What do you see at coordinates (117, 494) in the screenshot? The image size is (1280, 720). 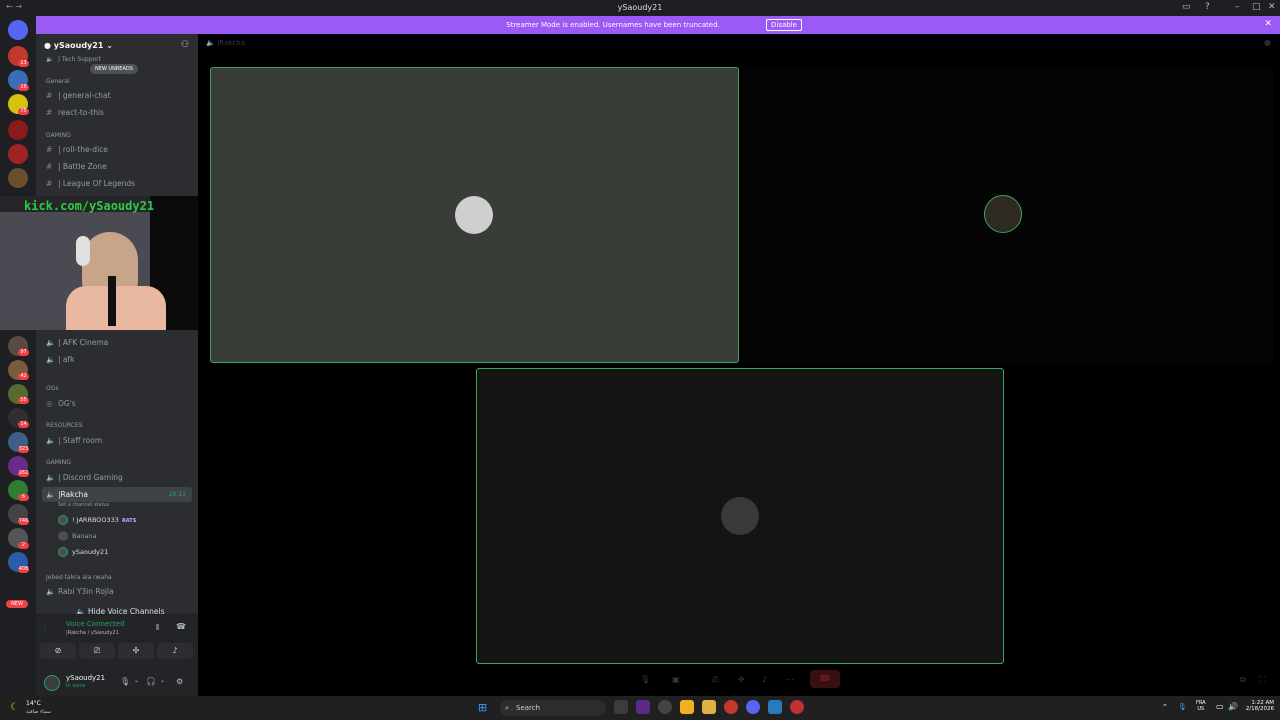 I see `channel-rakcha: 🔈 |Rakcha 26:11` at bounding box center [117, 494].